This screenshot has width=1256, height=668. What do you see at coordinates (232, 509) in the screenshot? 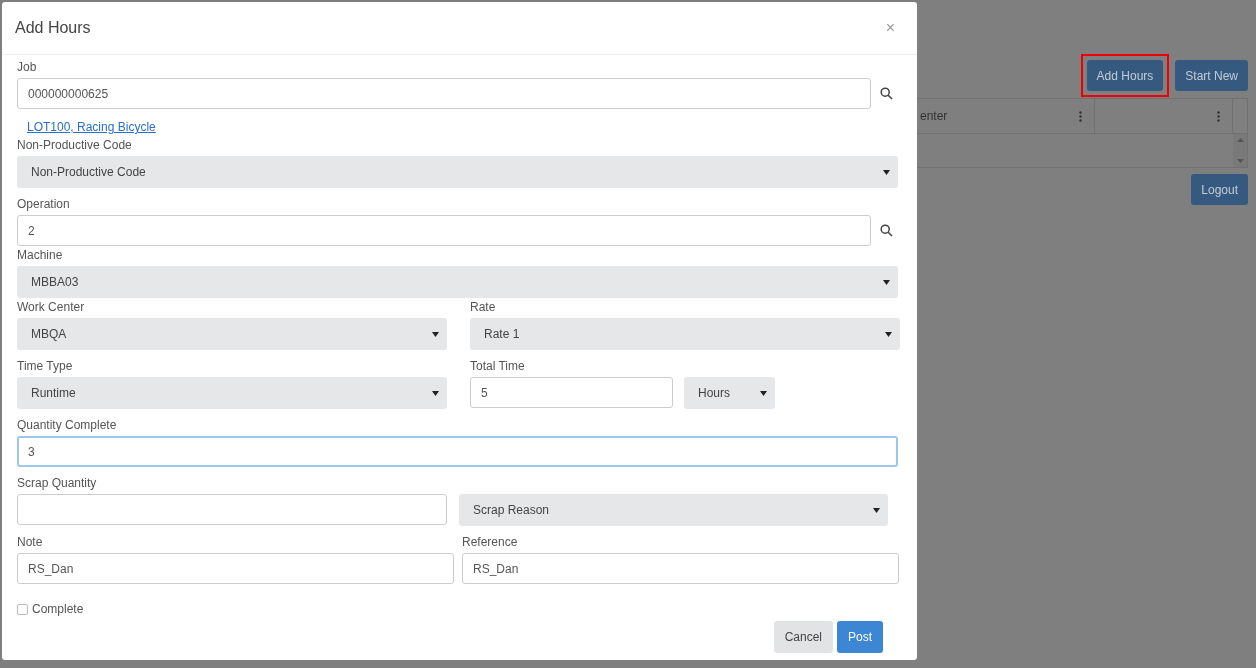
I see `text-field` at bounding box center [232, 509].